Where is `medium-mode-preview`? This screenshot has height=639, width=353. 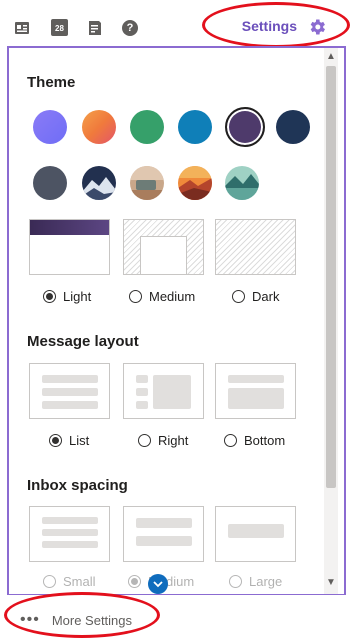
medium-mode-preview is located at coordinates (163, 247).